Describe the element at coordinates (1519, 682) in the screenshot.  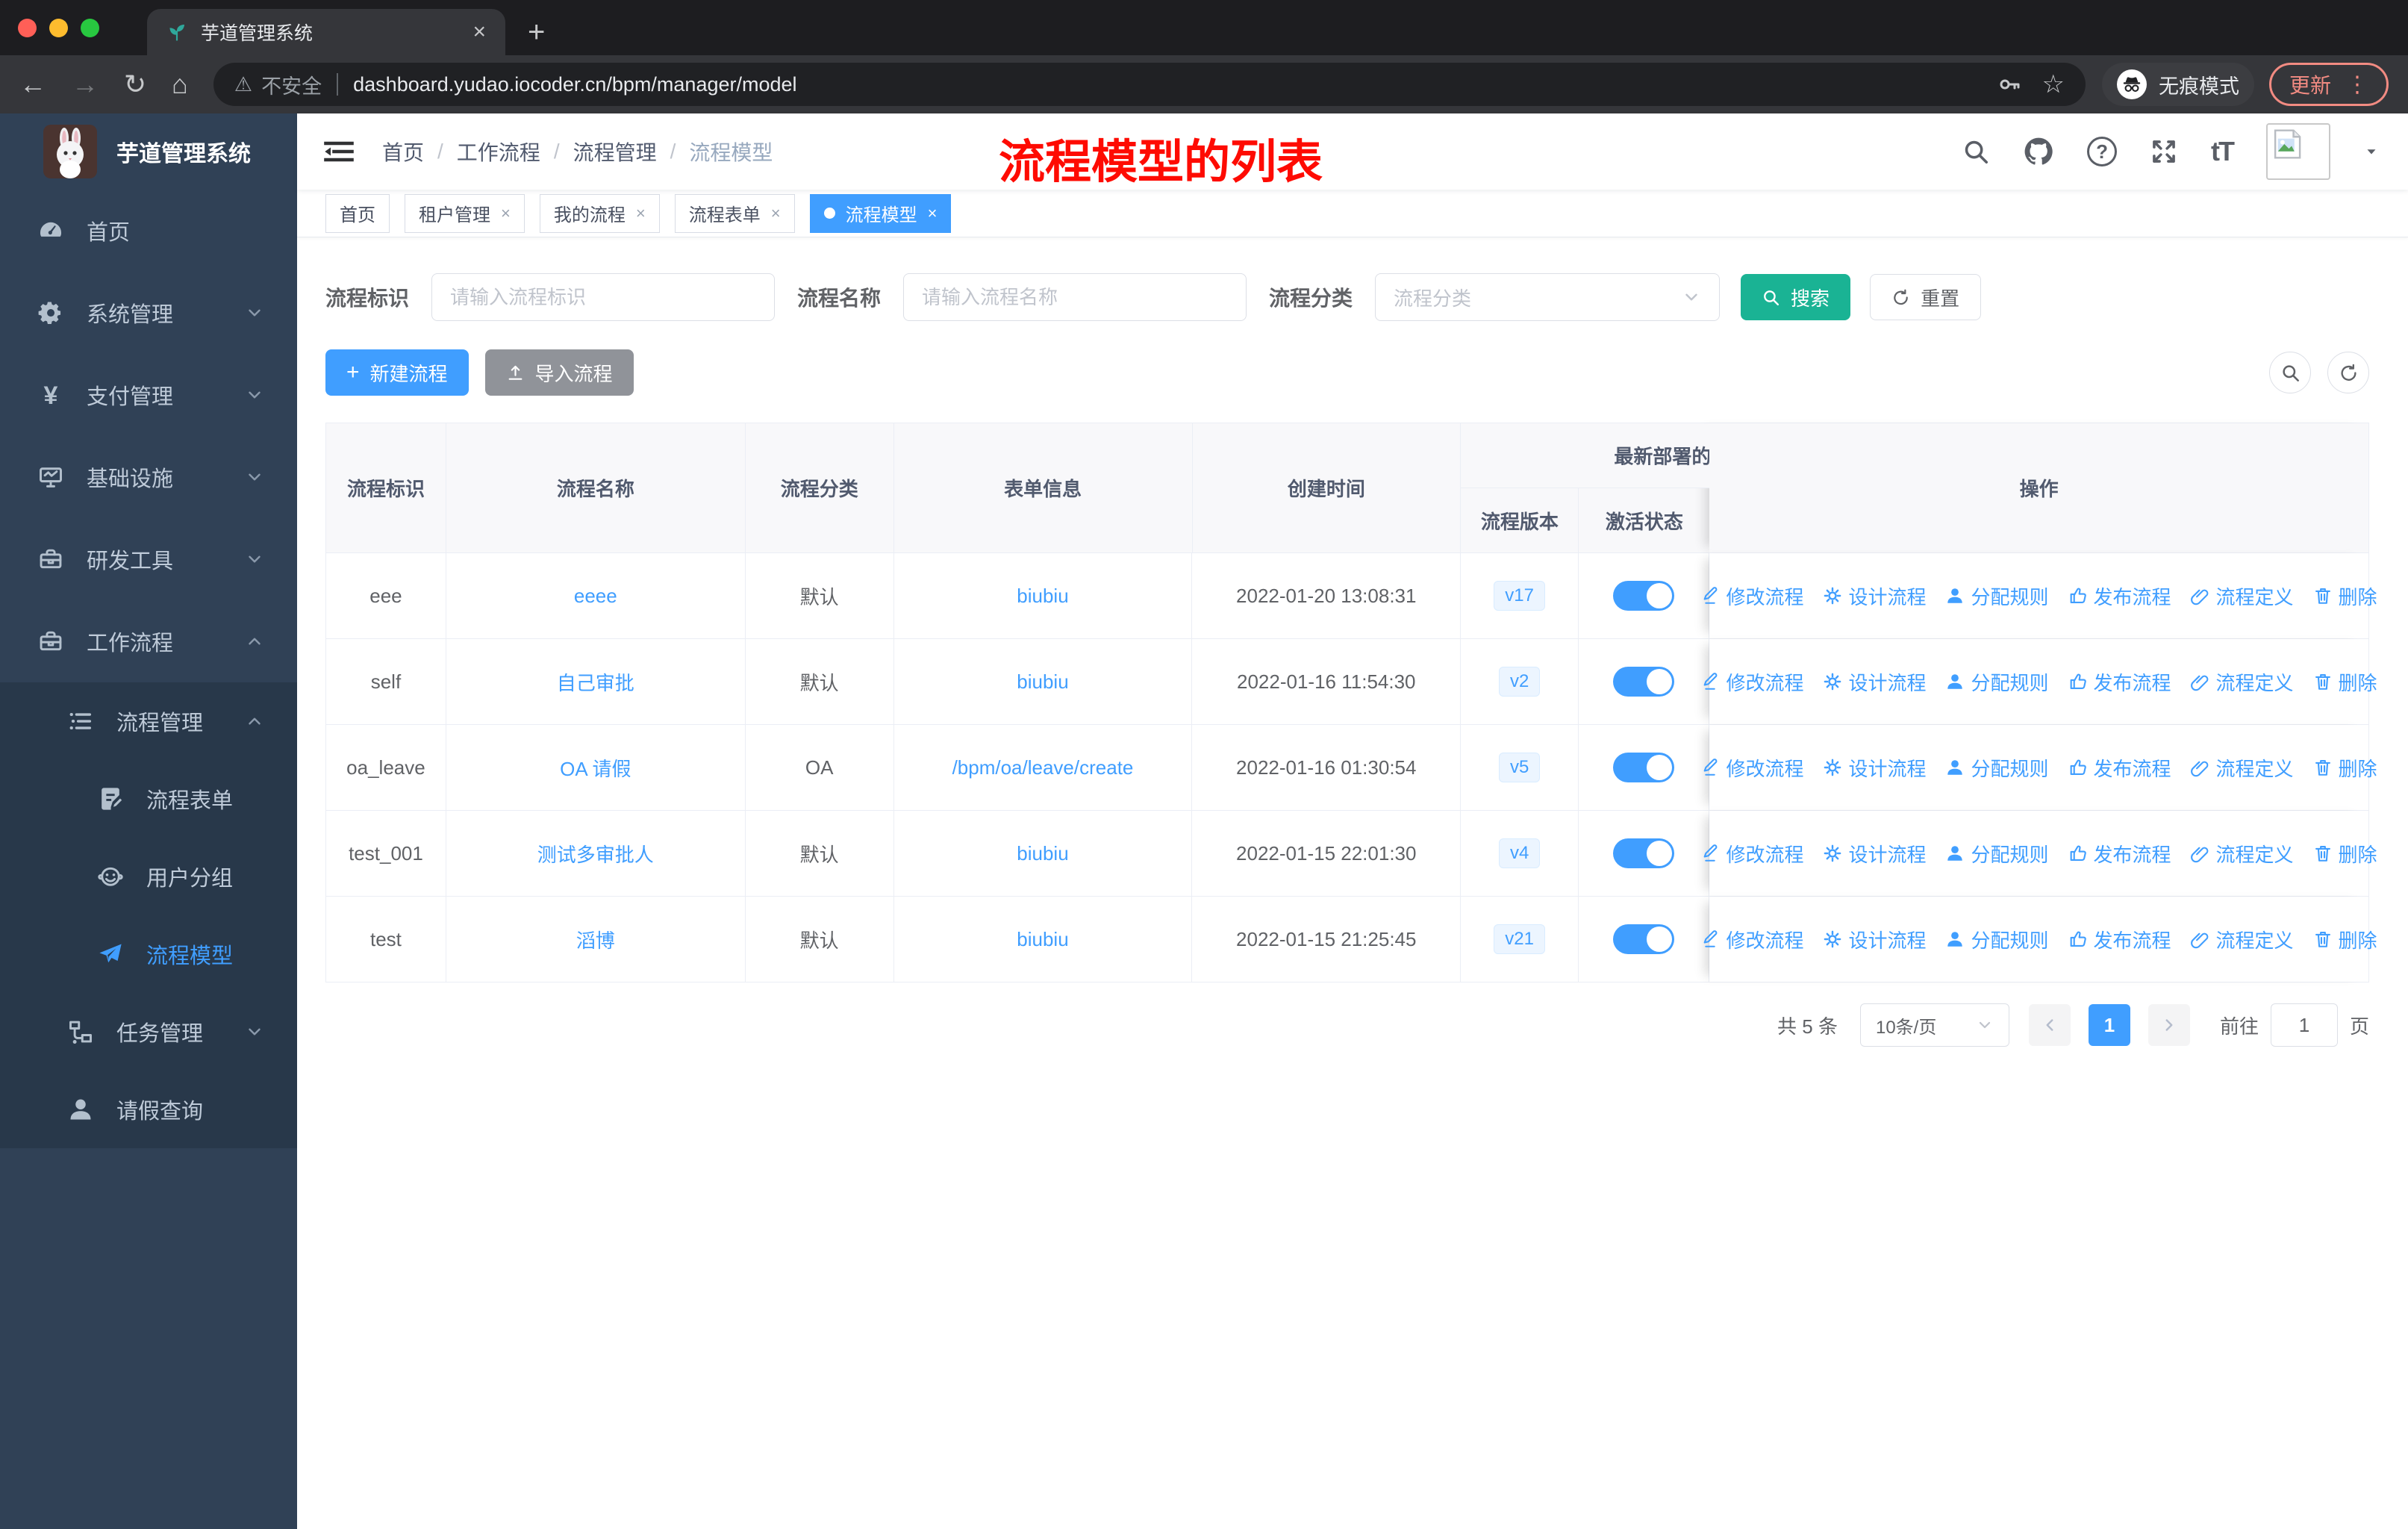
I see `version-badge: v2` at that location.